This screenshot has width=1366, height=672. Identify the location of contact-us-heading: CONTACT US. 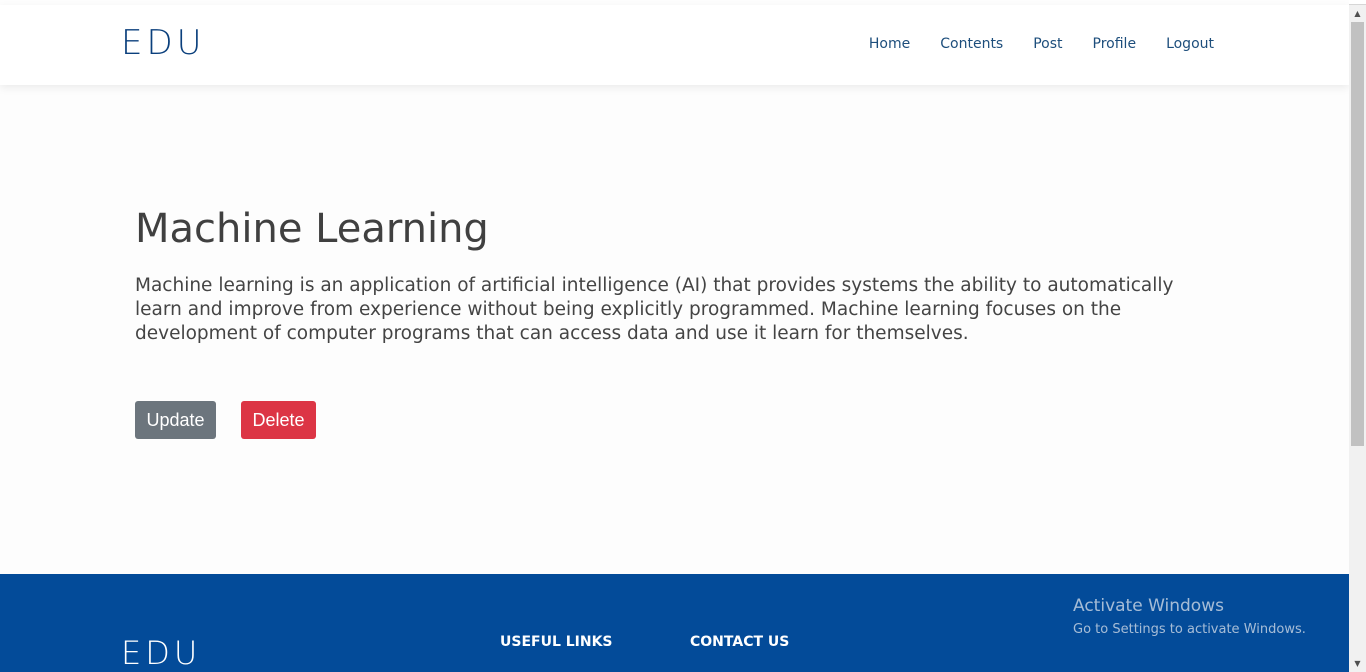
(740, 642).